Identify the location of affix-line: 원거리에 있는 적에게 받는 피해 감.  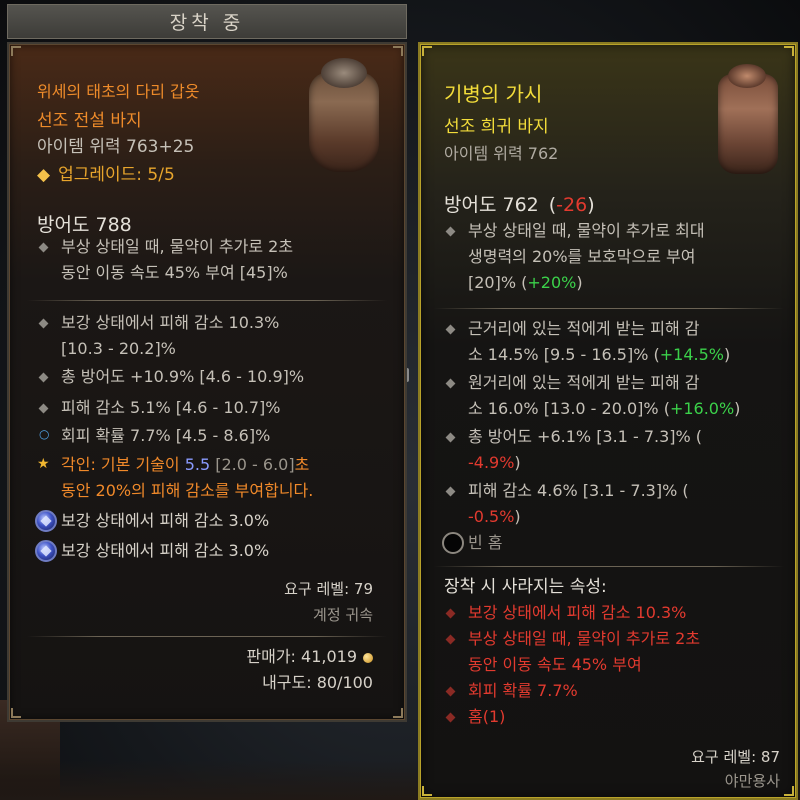
(584, 382).